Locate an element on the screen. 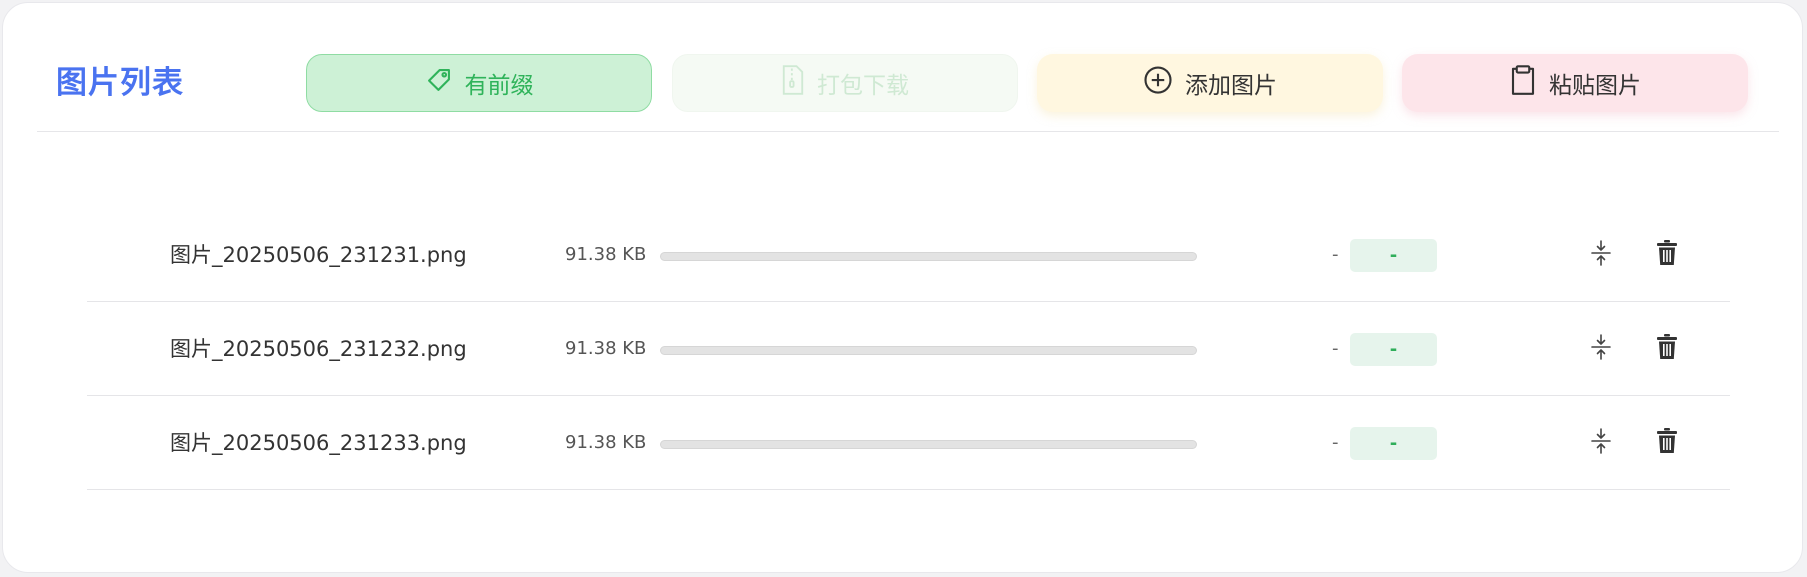  file-row: 图片_20250506_231231.png 91.38 KB - - is located at coordinates (908, 255).